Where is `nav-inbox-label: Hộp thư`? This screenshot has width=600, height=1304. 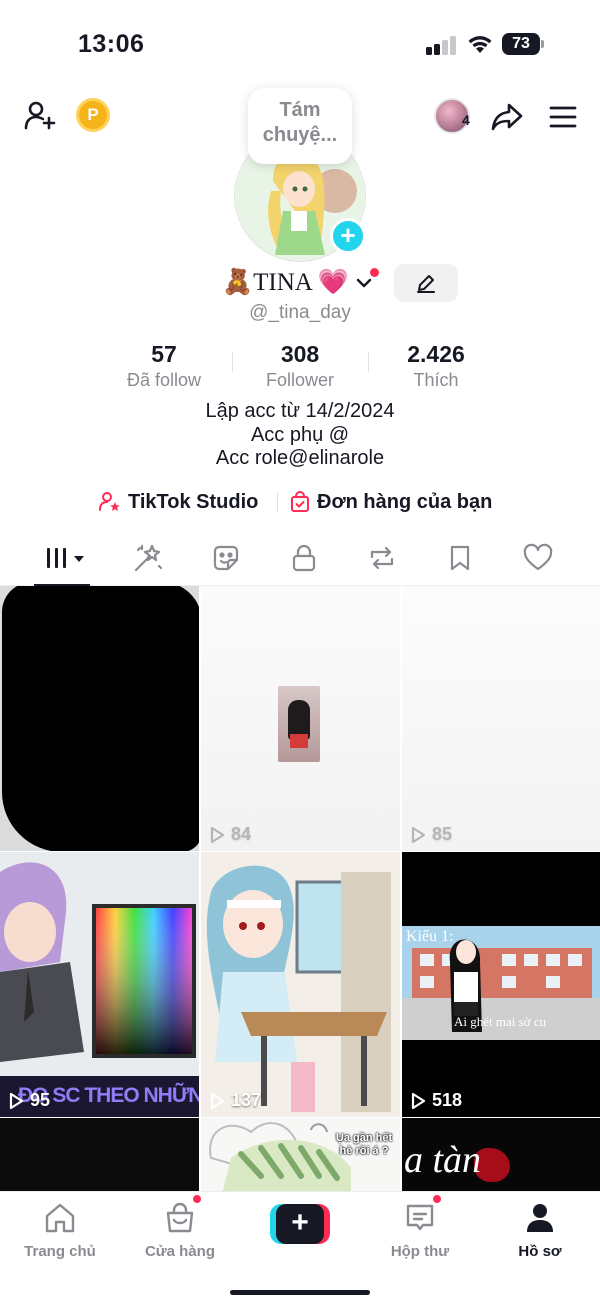
nav-inbox-label: Hộp thư is located at coordinates (420, 1251).